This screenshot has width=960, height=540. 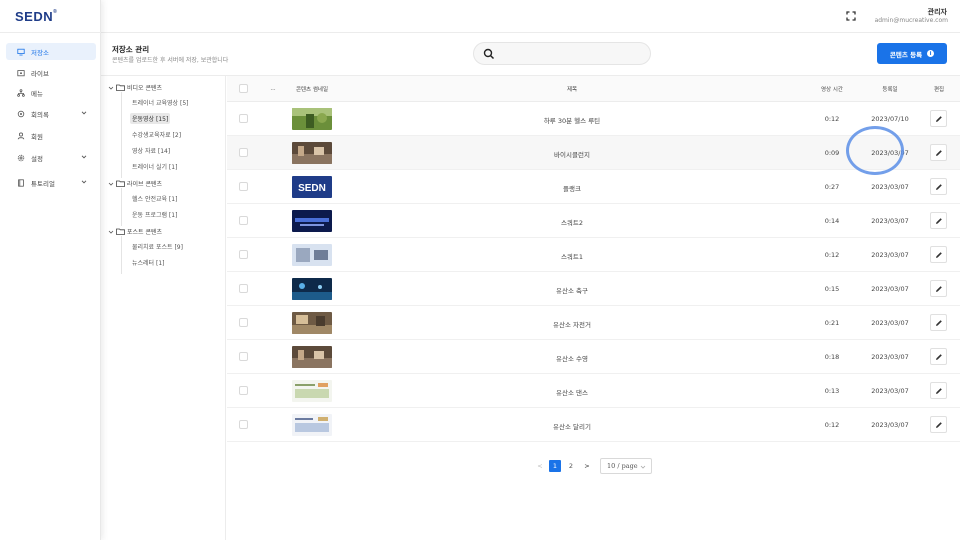 I want to click on content-duration: 0:27, so click(x=832, y=187).